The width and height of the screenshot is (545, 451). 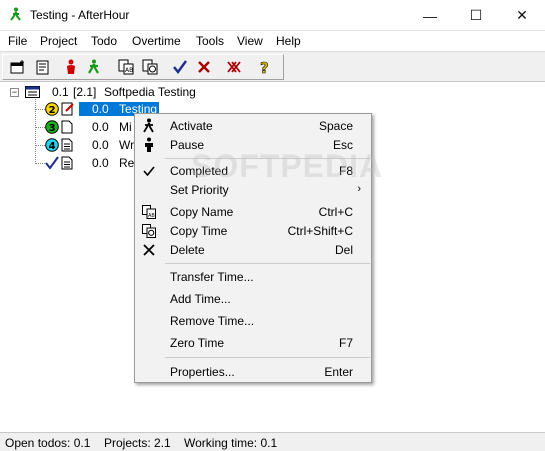 What do you see at coordinates (43, 67) in the screenshot?
I see `properties-icon` at bounding box center [43, 67].